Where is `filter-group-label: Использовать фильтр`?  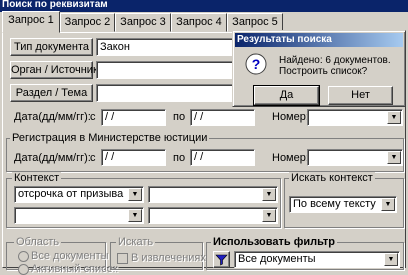 filter-group-label: Использовать фильтр is located at coordinates (274, 242).